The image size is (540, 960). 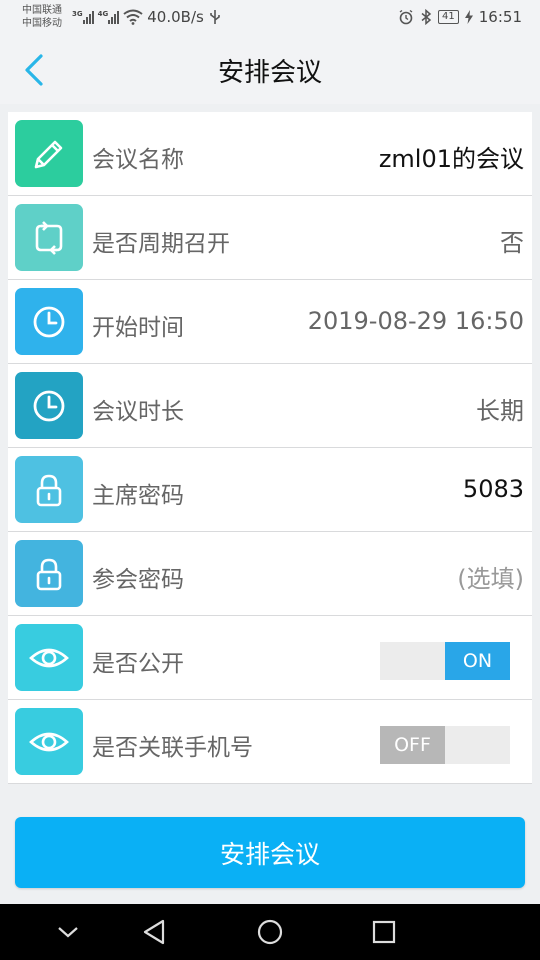 I want to click on public-tile, so click(x=49, y=657).